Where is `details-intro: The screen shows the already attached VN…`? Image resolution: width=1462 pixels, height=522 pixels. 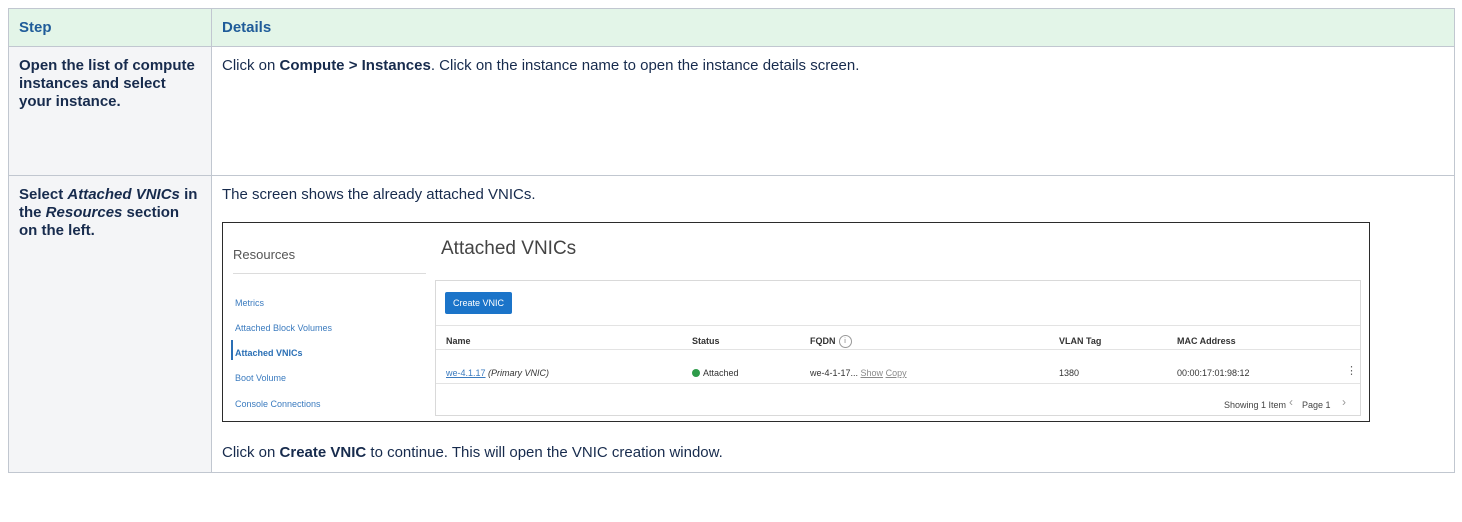
details-intro: The screen shows the already attached VN… is located at coordinates (379, 194).